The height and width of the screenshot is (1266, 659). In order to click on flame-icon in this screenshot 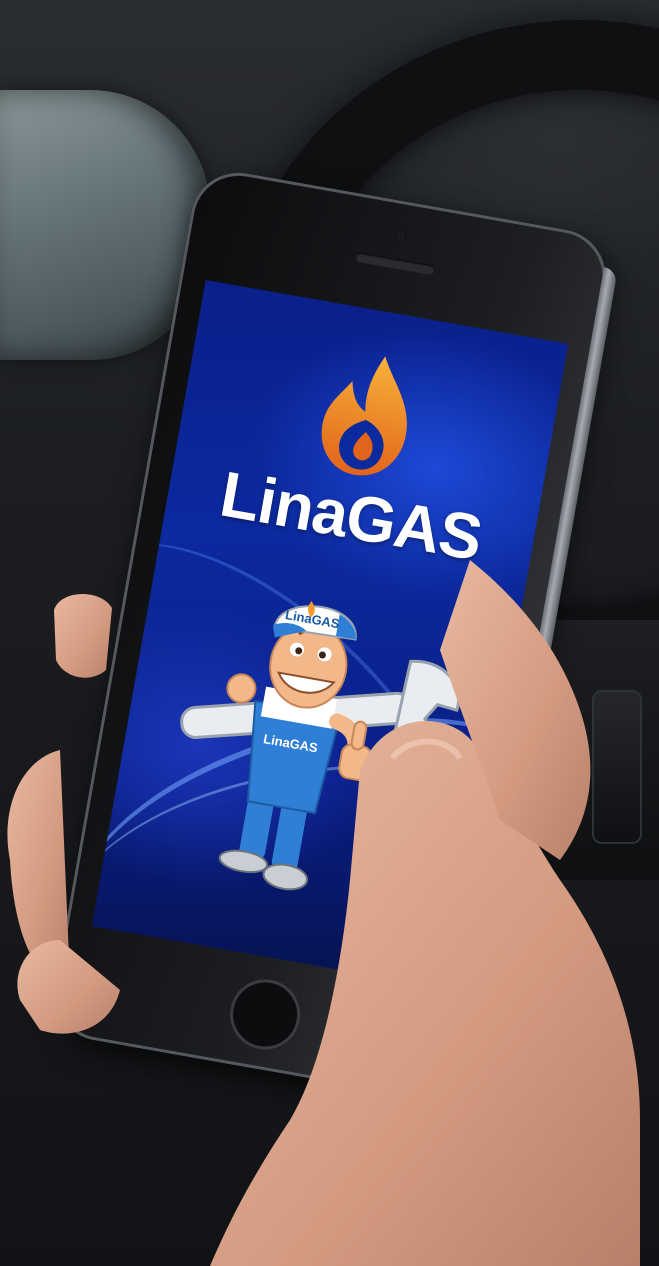, I will do `click(364, 416)`.